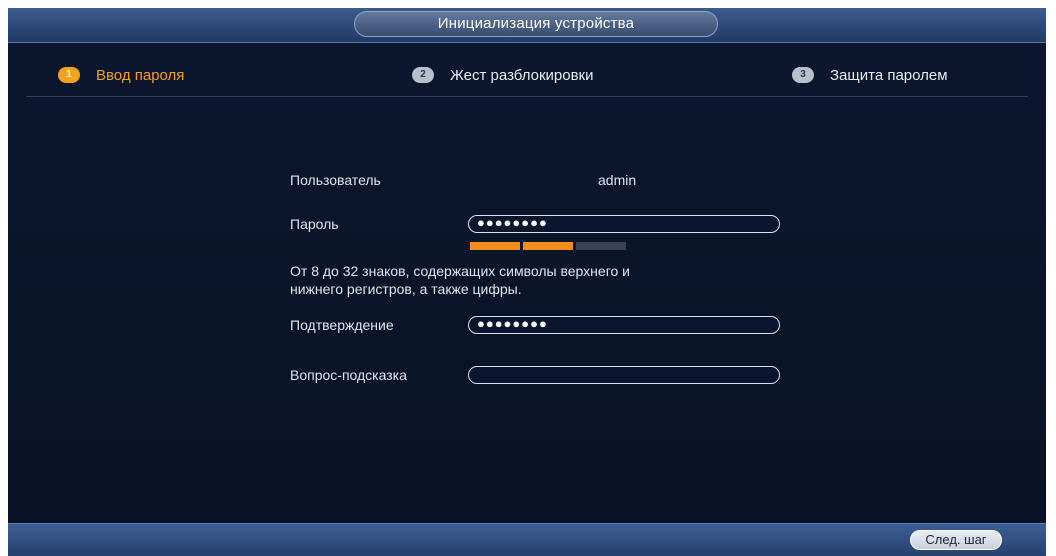 The height and width of the screenshot is (556, 1056). I want to click on password-strength-meter, so click(548, 246).